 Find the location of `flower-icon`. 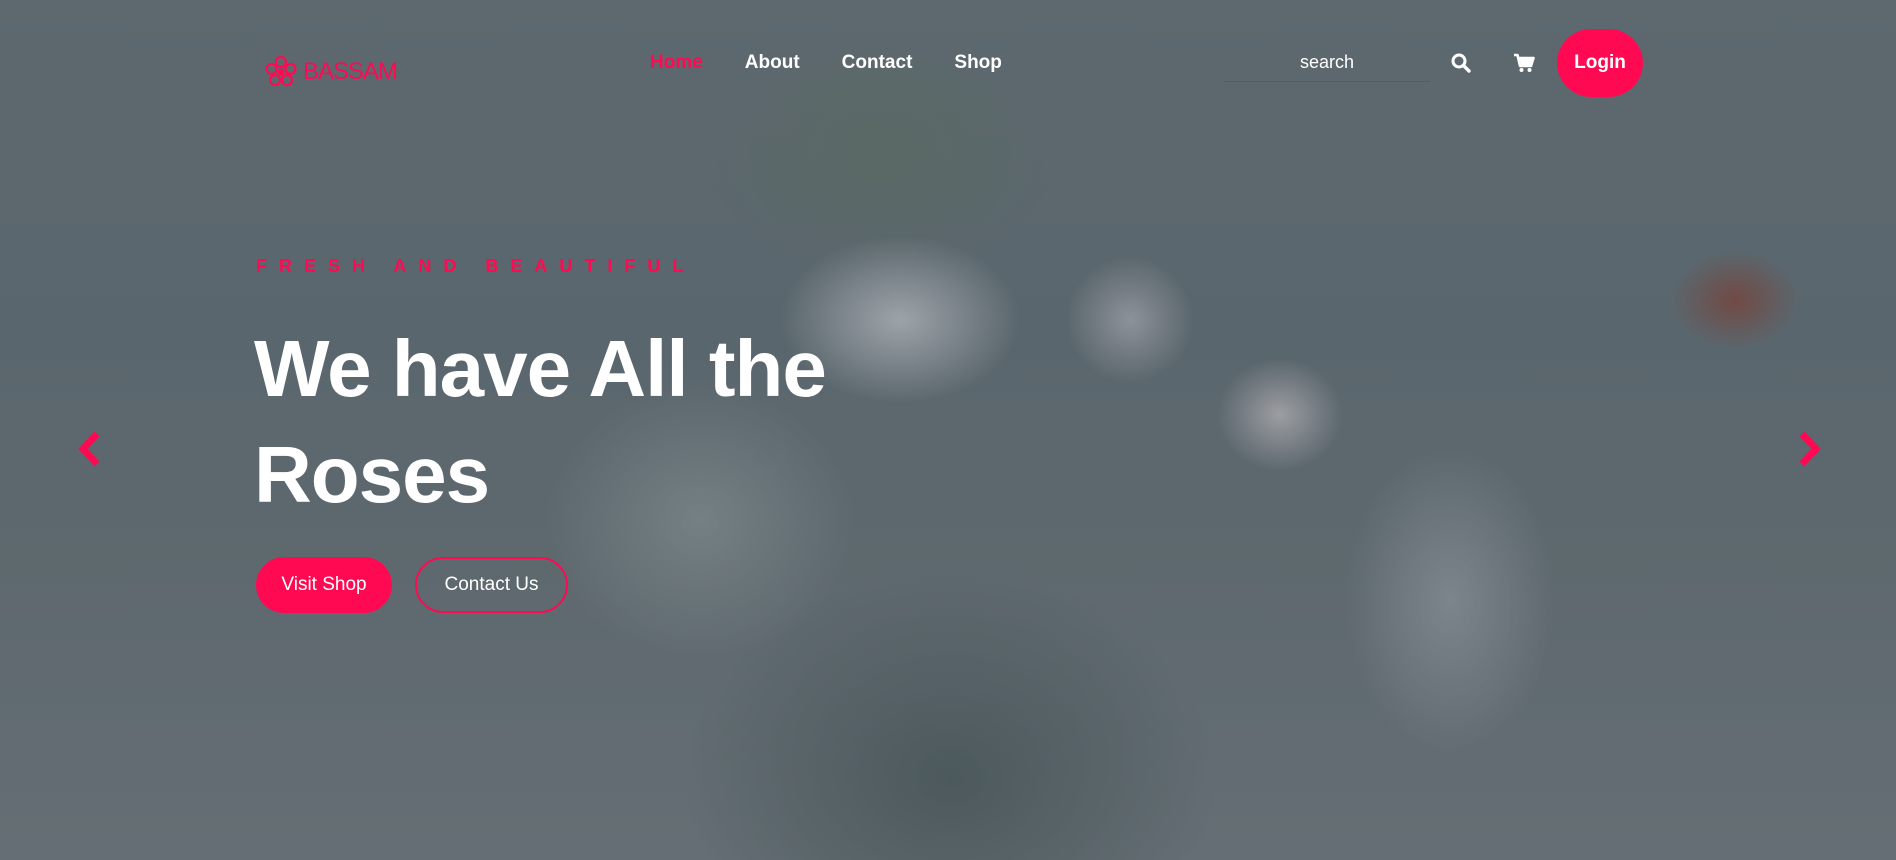

flower-icon is located at coordinates (281, 71).